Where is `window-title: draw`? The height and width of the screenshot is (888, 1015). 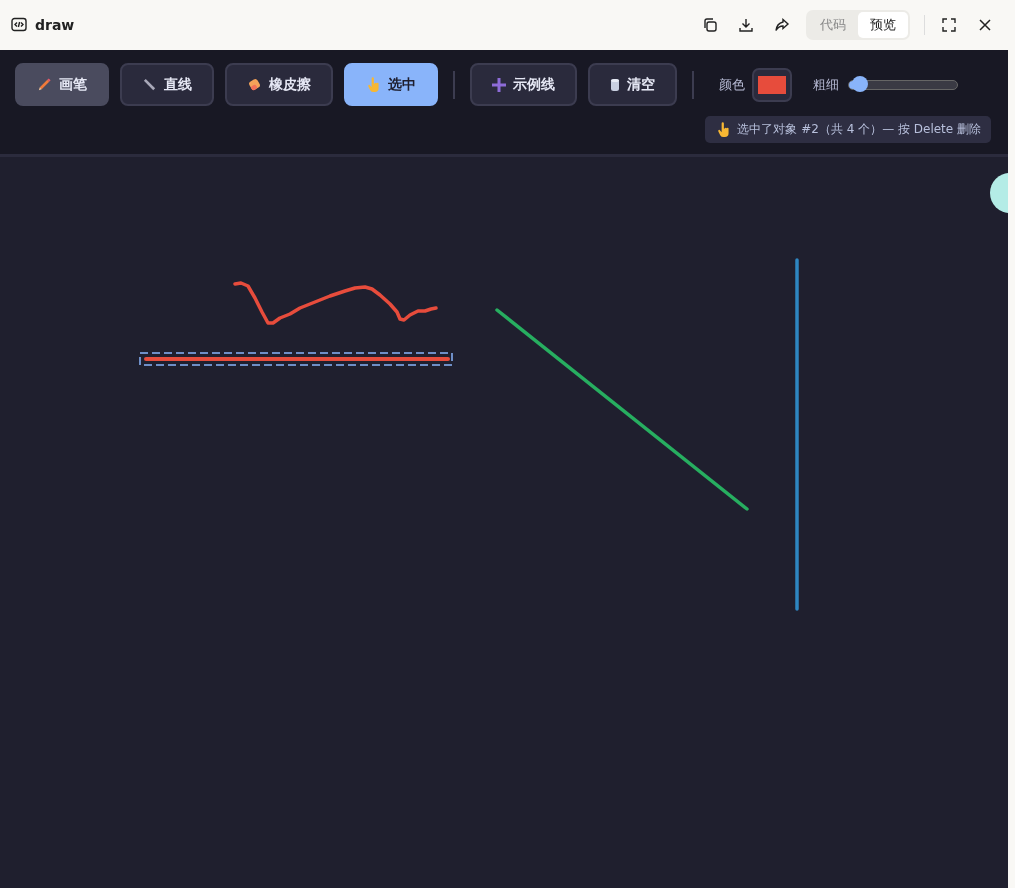
window-title: draw is located at coordinates (55, 25).